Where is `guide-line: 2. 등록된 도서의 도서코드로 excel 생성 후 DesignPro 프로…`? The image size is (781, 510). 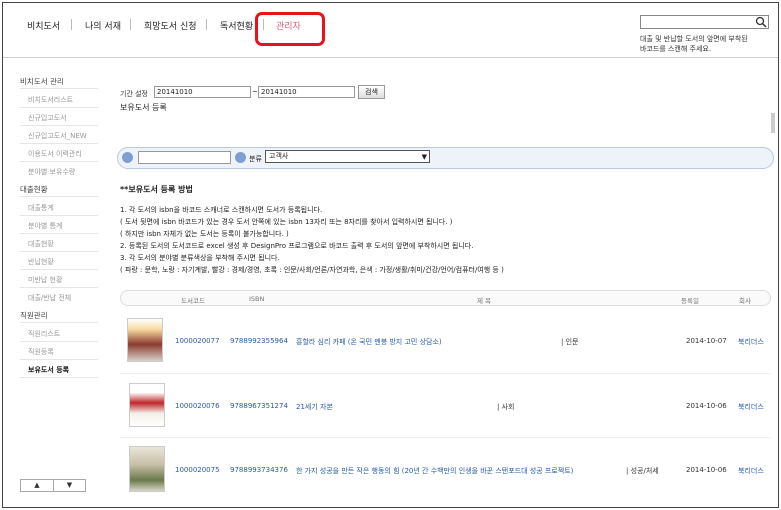 guide-line: 2. 등록된 도서의 도서코드로 excel 생성 후 DesignPro 프로… is located at coordinates (297, 246).